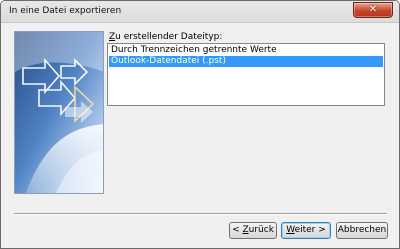 This screenshot has height=249, width=400. I want to click on title-bar: In eine Datei exportieren ✕, so click(200, 12).